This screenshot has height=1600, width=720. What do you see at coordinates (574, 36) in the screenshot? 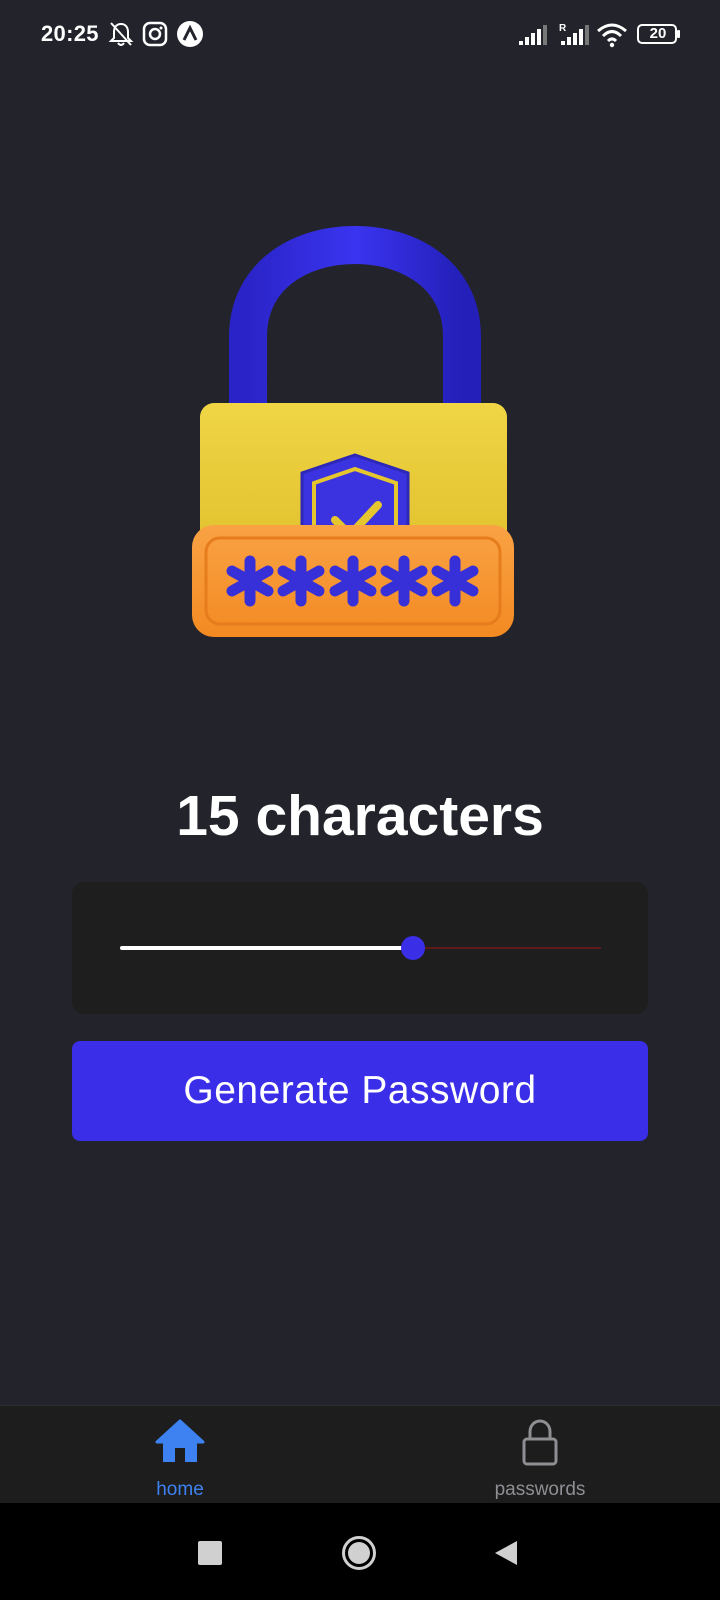
I see `roaming-signal-icon: R` at bounding box center [574, 36].